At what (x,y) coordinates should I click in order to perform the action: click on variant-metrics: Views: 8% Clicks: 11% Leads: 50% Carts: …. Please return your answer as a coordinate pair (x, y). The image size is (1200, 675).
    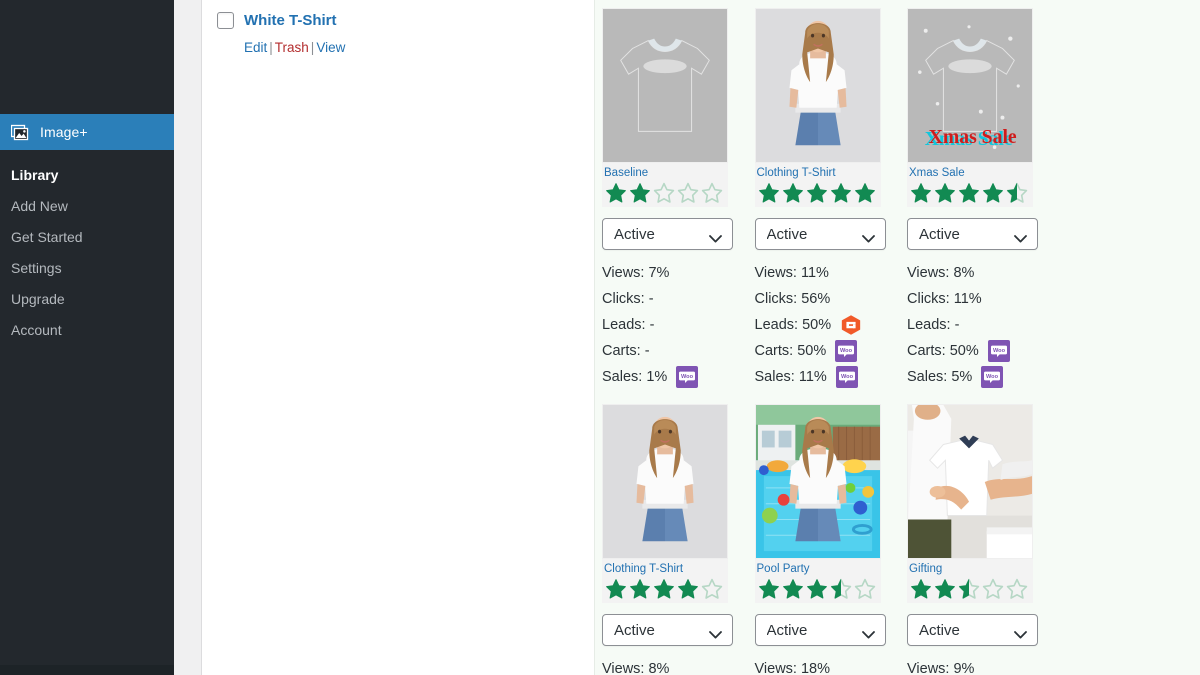
    Looking at the image, I should click on (671, 665).